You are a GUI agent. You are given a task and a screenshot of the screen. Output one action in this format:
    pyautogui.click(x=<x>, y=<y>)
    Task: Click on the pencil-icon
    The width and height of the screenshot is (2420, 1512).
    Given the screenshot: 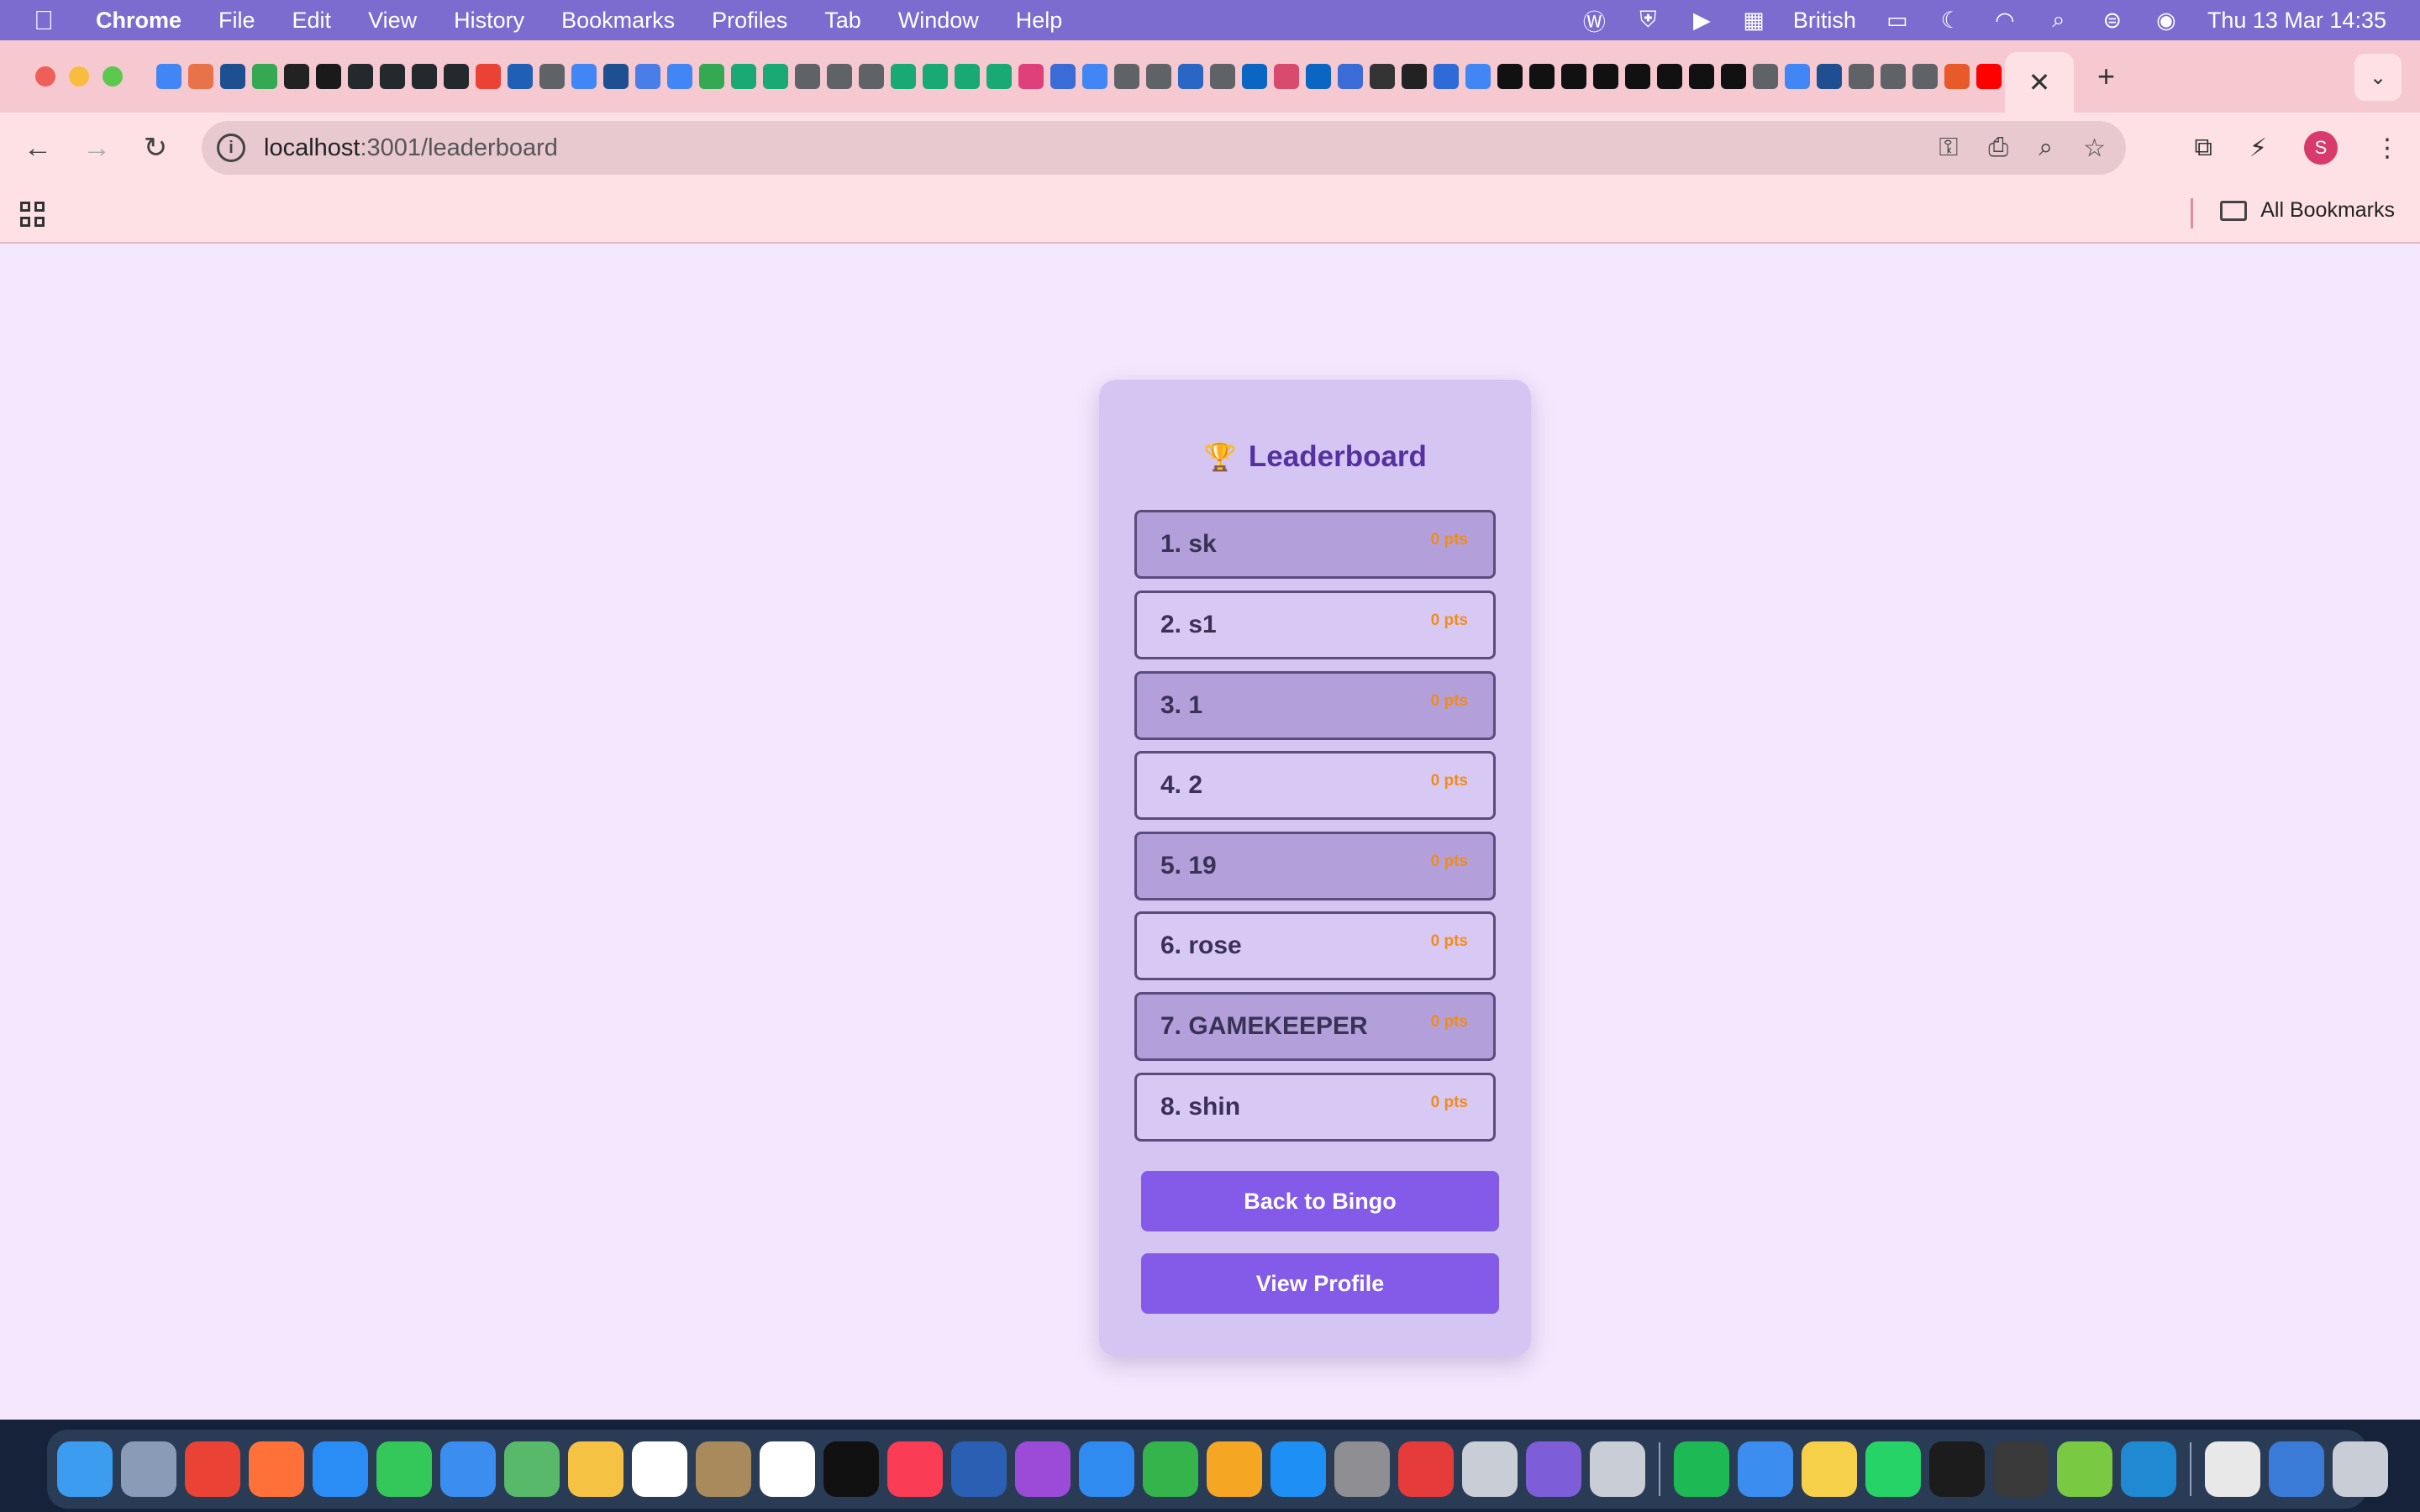 What is the action you would take?
    pyautogui.click(x=2085, y=1469)
    